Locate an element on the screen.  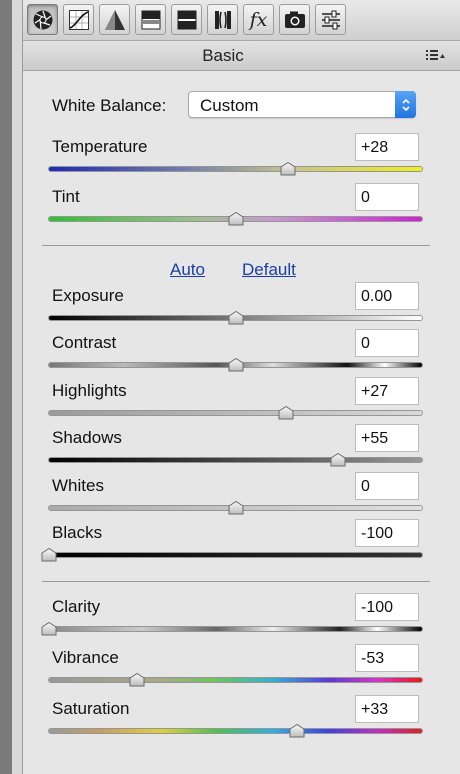
tone-curve-icon is located at coordinates (78, 19).